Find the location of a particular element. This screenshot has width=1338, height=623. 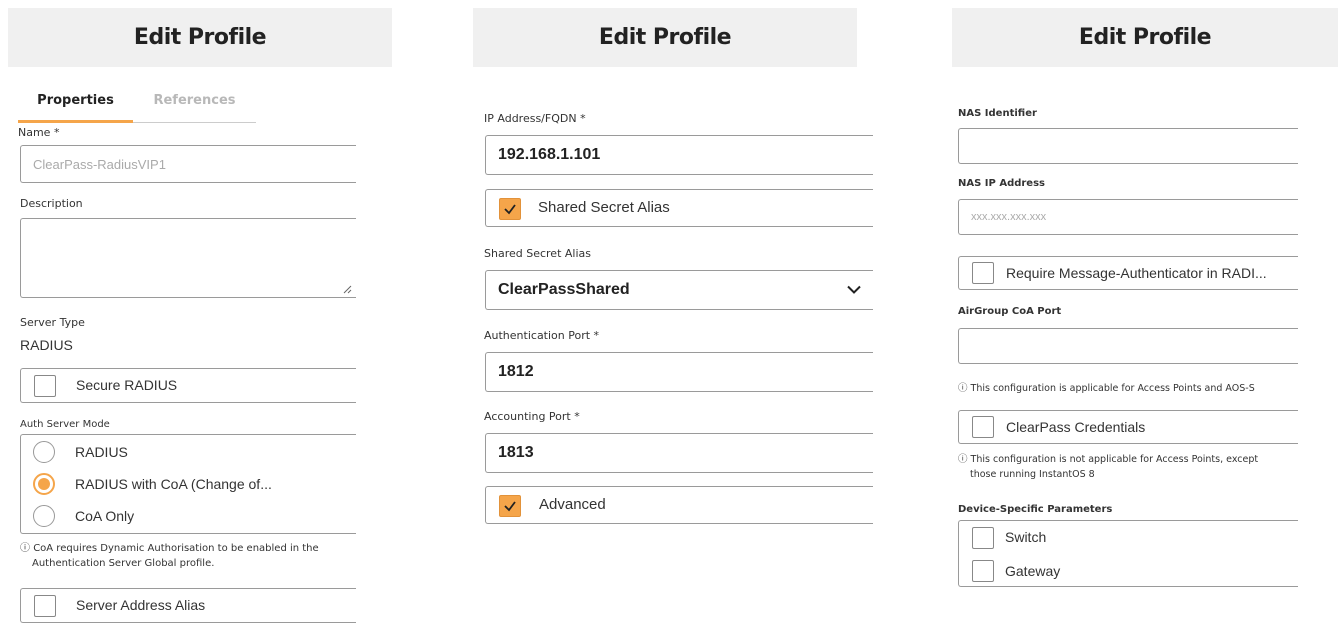

shared-secret-alias-text: Shared Secret Alias is located at coordinates (604, 207).